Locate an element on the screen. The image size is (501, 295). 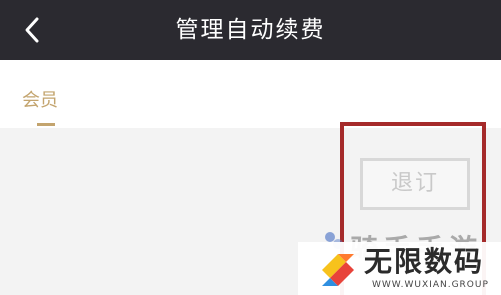
page-title: 管理自动续费 is located at coordinates (250, 30).